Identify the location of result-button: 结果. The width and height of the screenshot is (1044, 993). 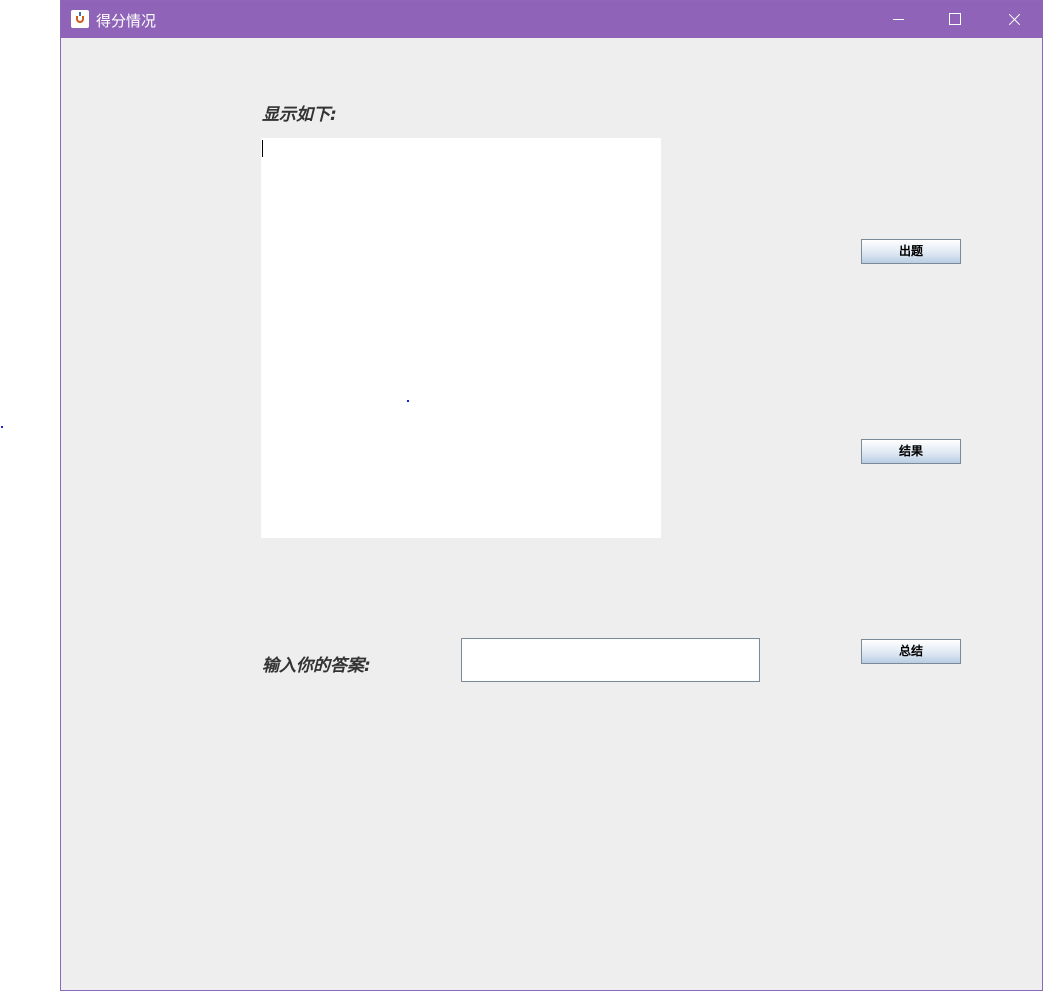
(911, 451).